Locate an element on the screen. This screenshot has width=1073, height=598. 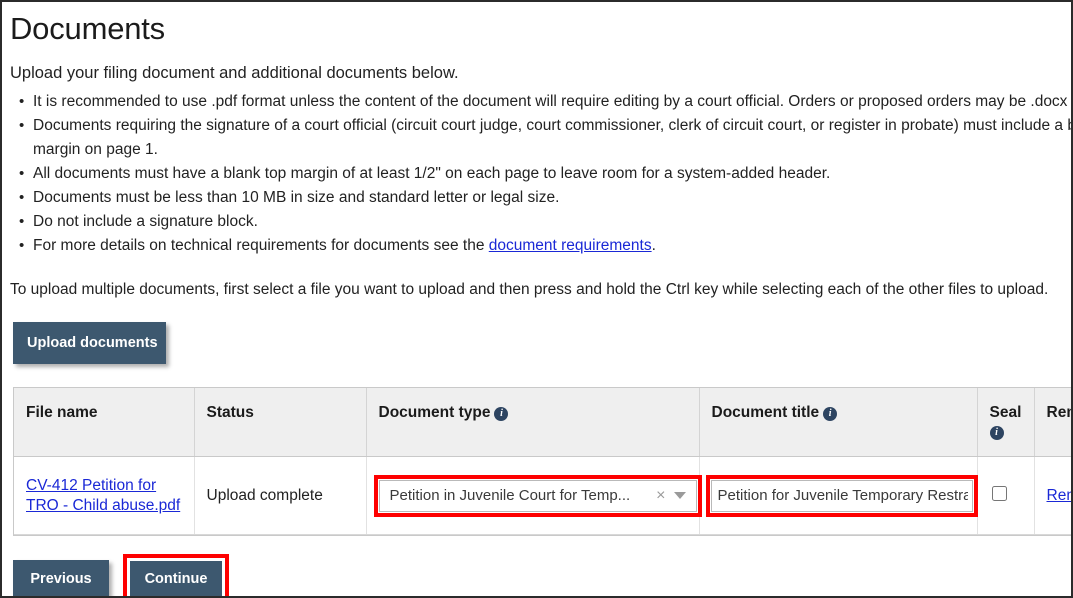
upload-documents-button: Upload documents is located at coordinates (89, 343).